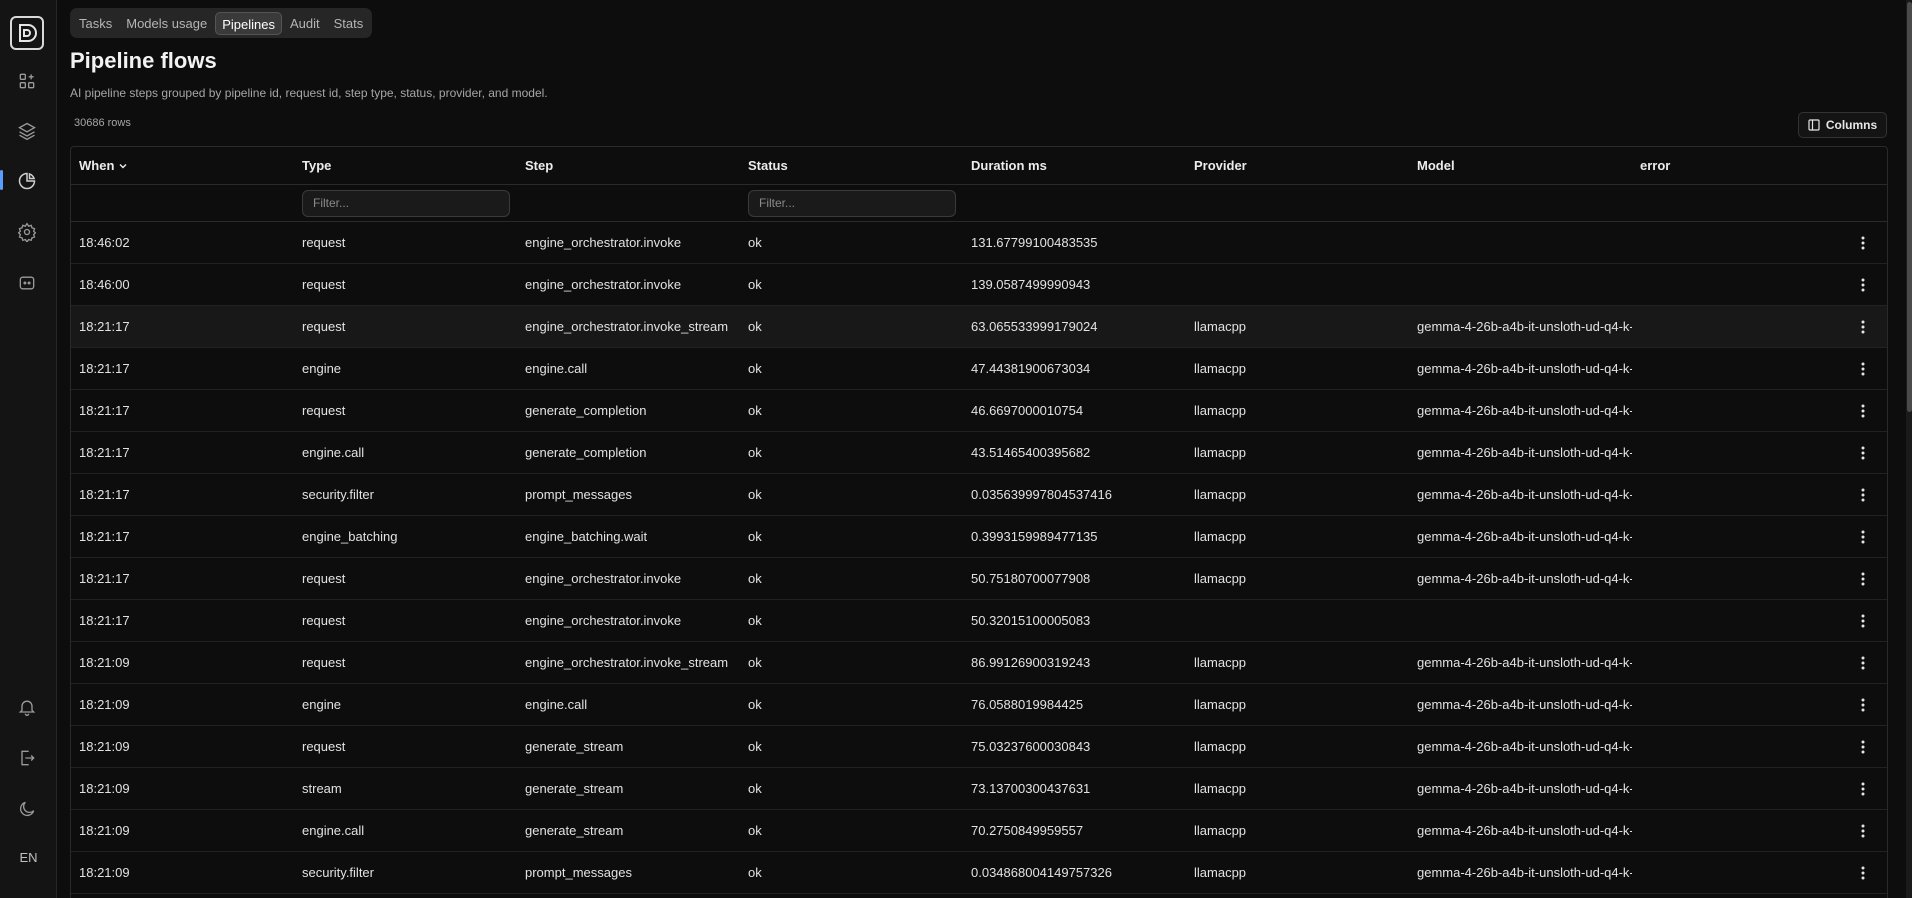 The width and height of the screenshot is (1912, 898). Describe the element at coordinates (104, 662) in the screenshot. I see `cell-when: 18:21:09` at that location.